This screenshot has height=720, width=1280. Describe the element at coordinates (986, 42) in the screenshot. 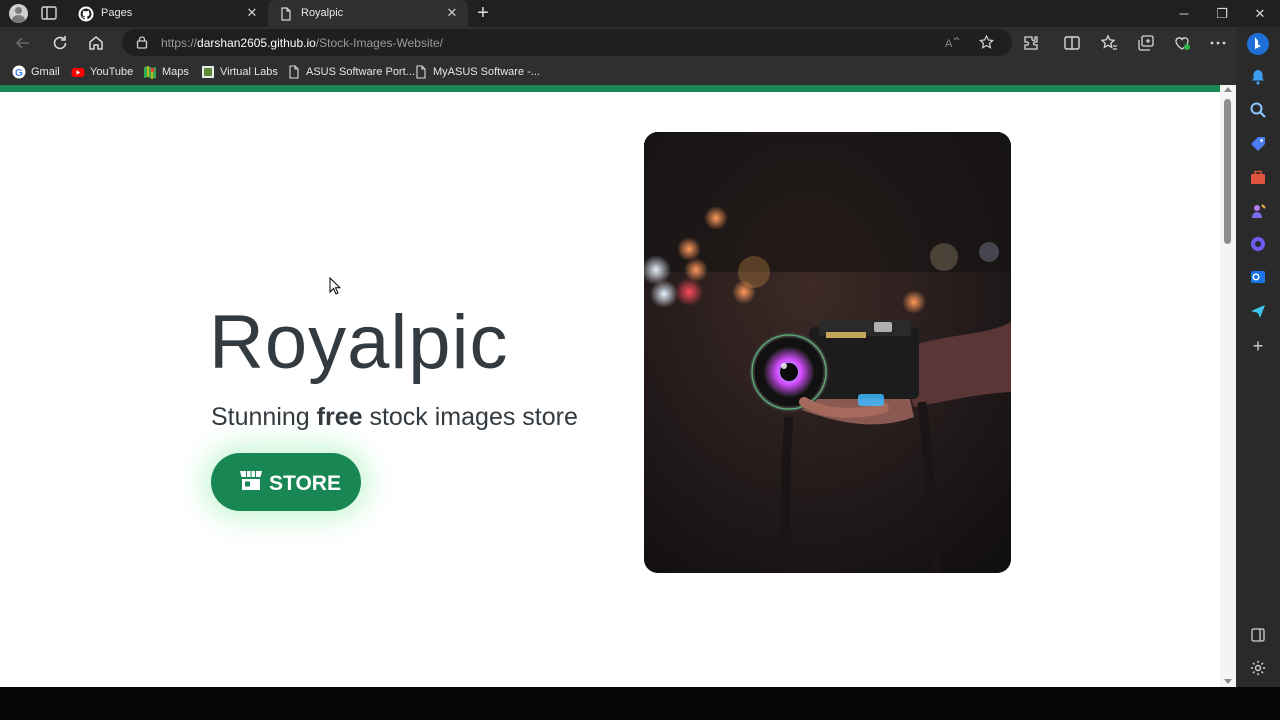

I see `favorite-star-icon` at that location.